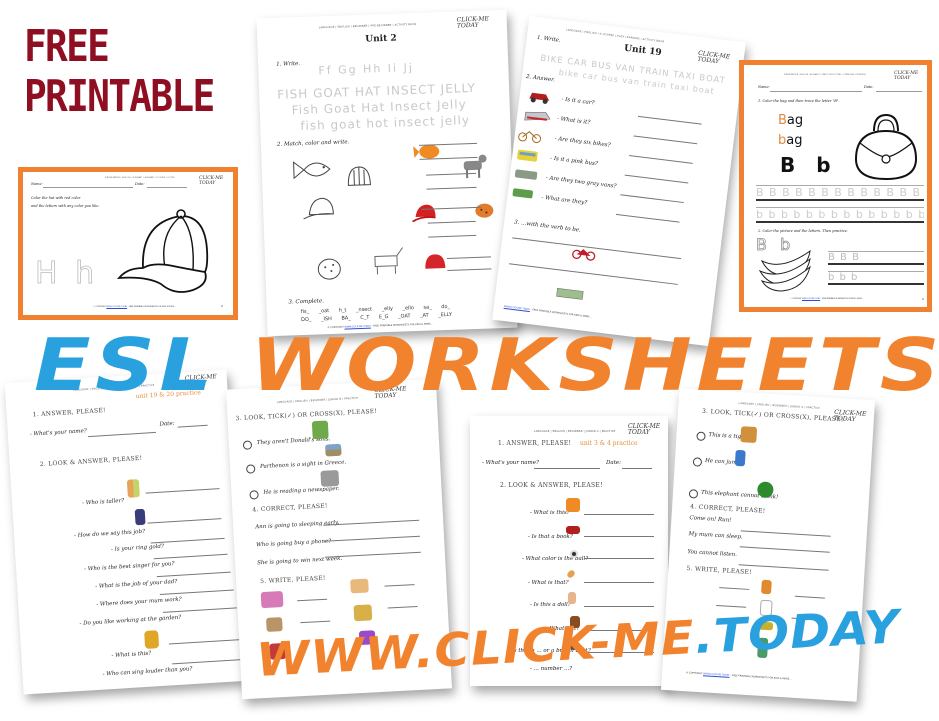 Image resolution: width=939 pixels, height=721 pixels. I want to click on car-picture-icon, so click(570, 294).